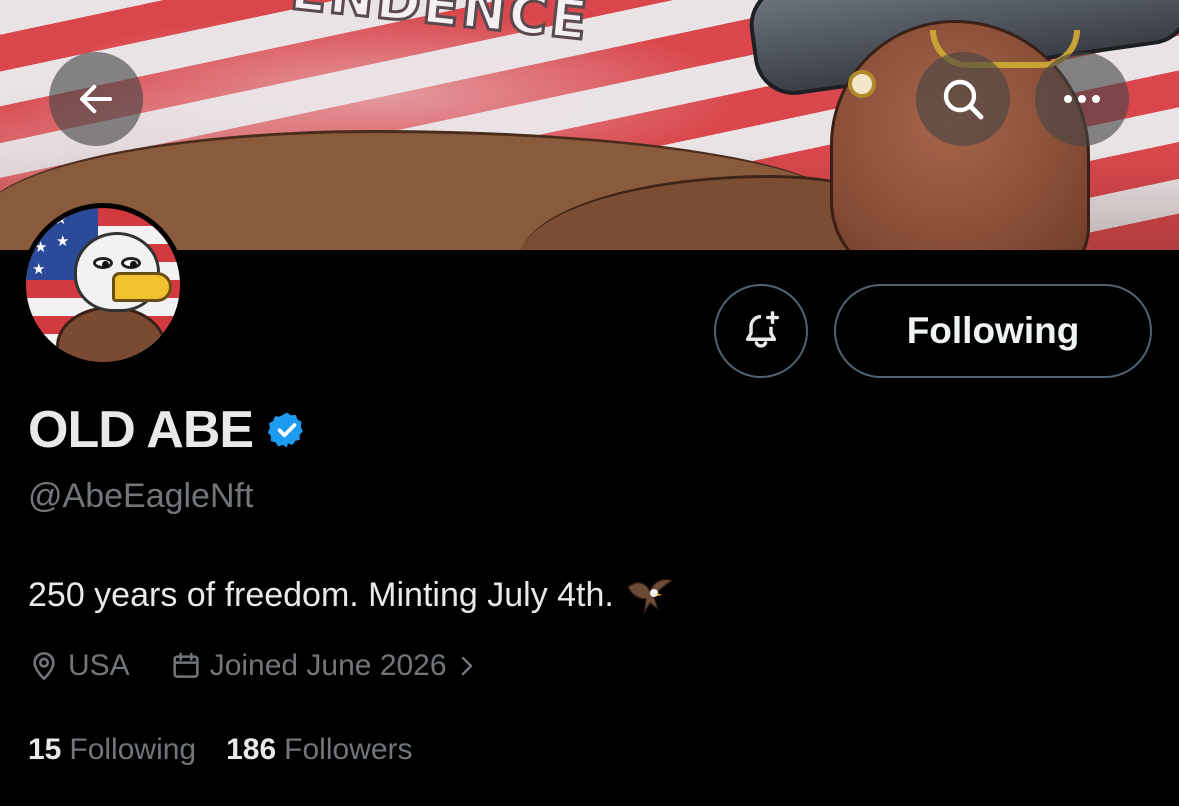 The width and height of the screenshot is (1179, 806). What do you see at coordinates (251, 749) in the screenshot?
I see `followers-count: 186` at bounding box center [251, 749].